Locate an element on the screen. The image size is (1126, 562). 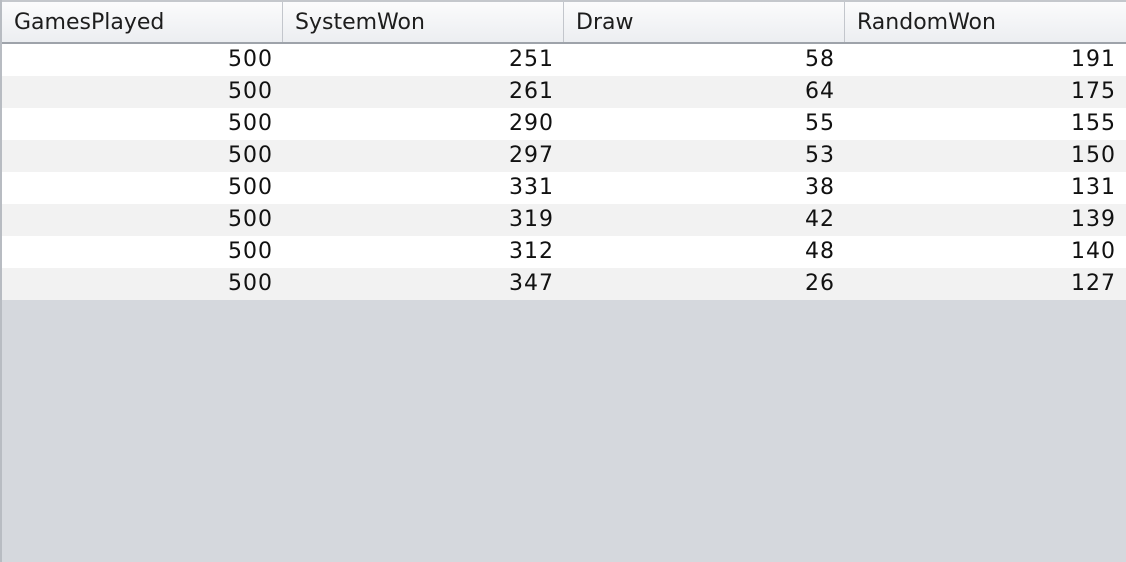
table-header: GamesPlayed SystemWon Draw RandomWon is located at coordinates (564, 22).